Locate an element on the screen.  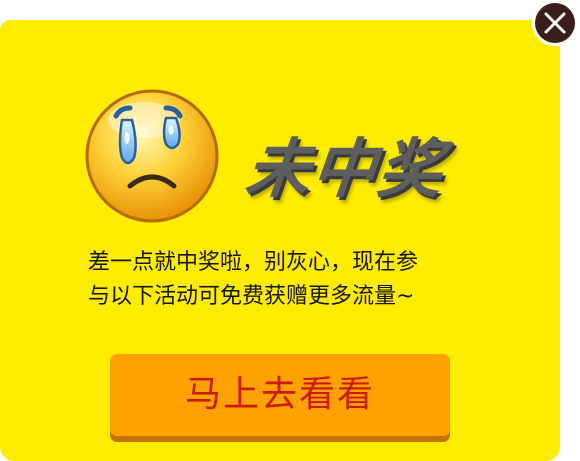
close-button is located at coordinates (555, 23).